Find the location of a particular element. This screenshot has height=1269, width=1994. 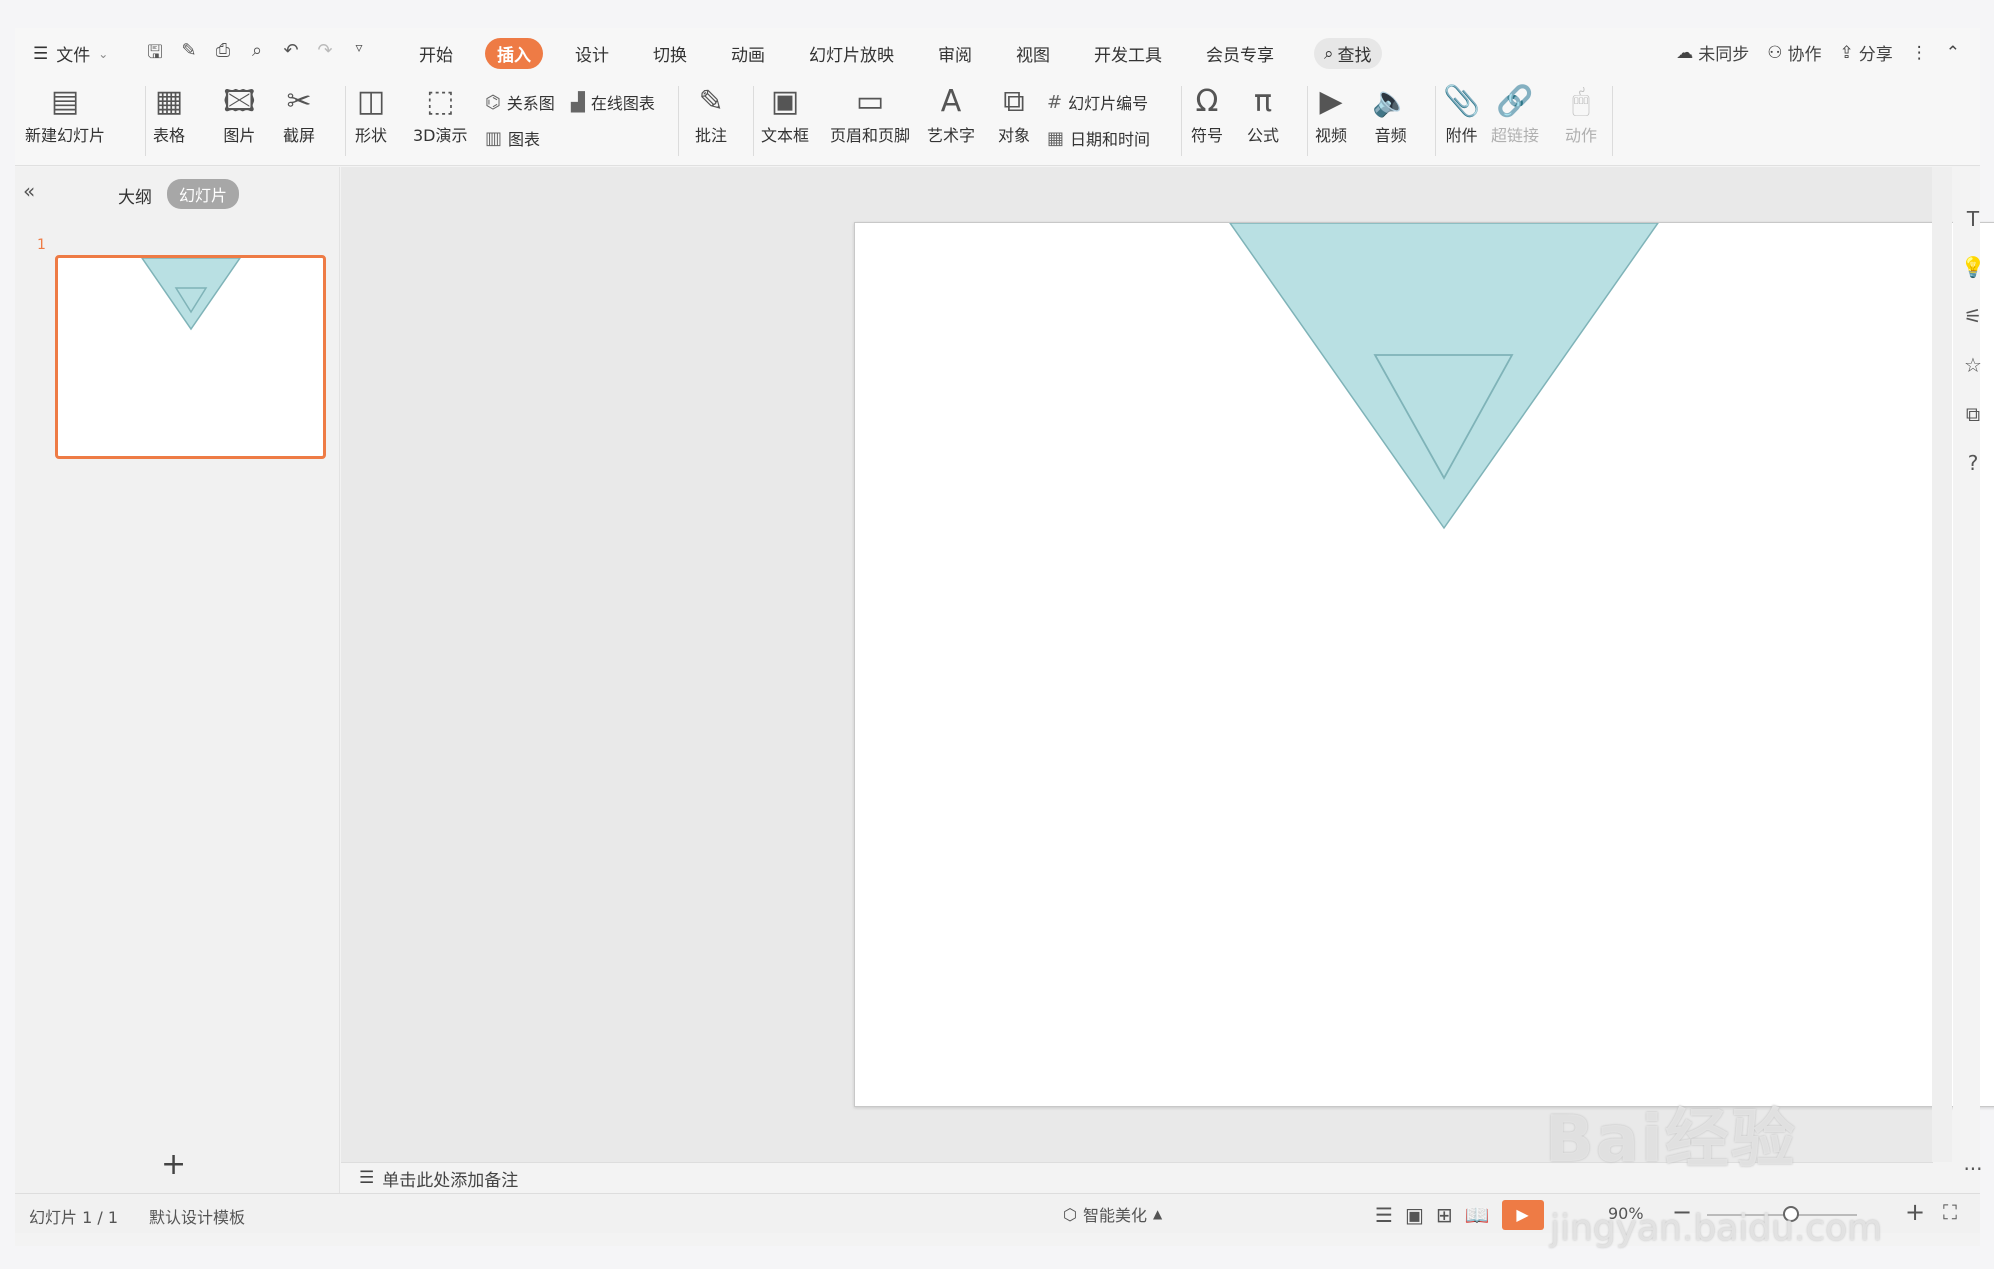

text-icon: T is located at coordinates (1973, 219).